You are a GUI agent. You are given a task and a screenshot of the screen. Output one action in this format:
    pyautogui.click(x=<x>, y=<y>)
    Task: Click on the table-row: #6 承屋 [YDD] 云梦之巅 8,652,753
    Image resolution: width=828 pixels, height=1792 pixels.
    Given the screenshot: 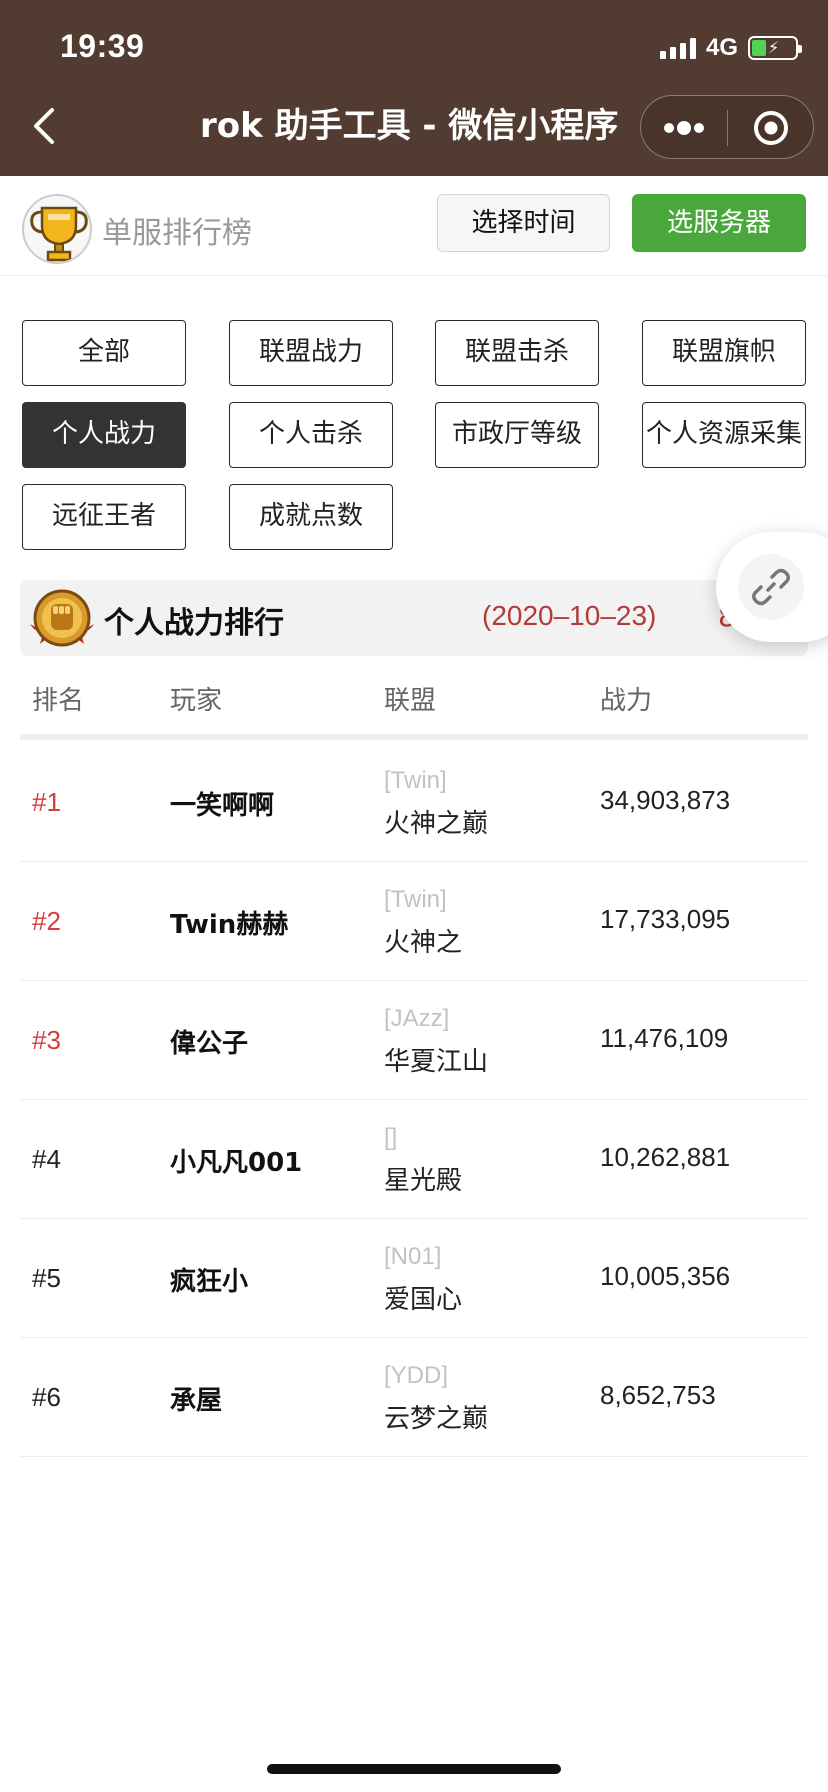 What is the action you would take?
    pyautogui.click(x=414, y=1397)
    